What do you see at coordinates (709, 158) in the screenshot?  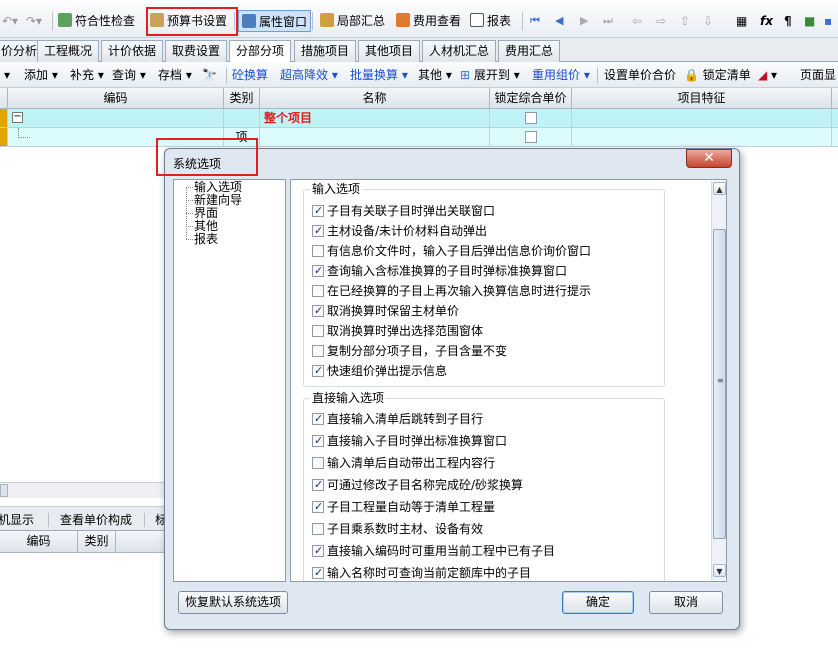 I see `close-button: ✕` at bounding box center [709, 158].